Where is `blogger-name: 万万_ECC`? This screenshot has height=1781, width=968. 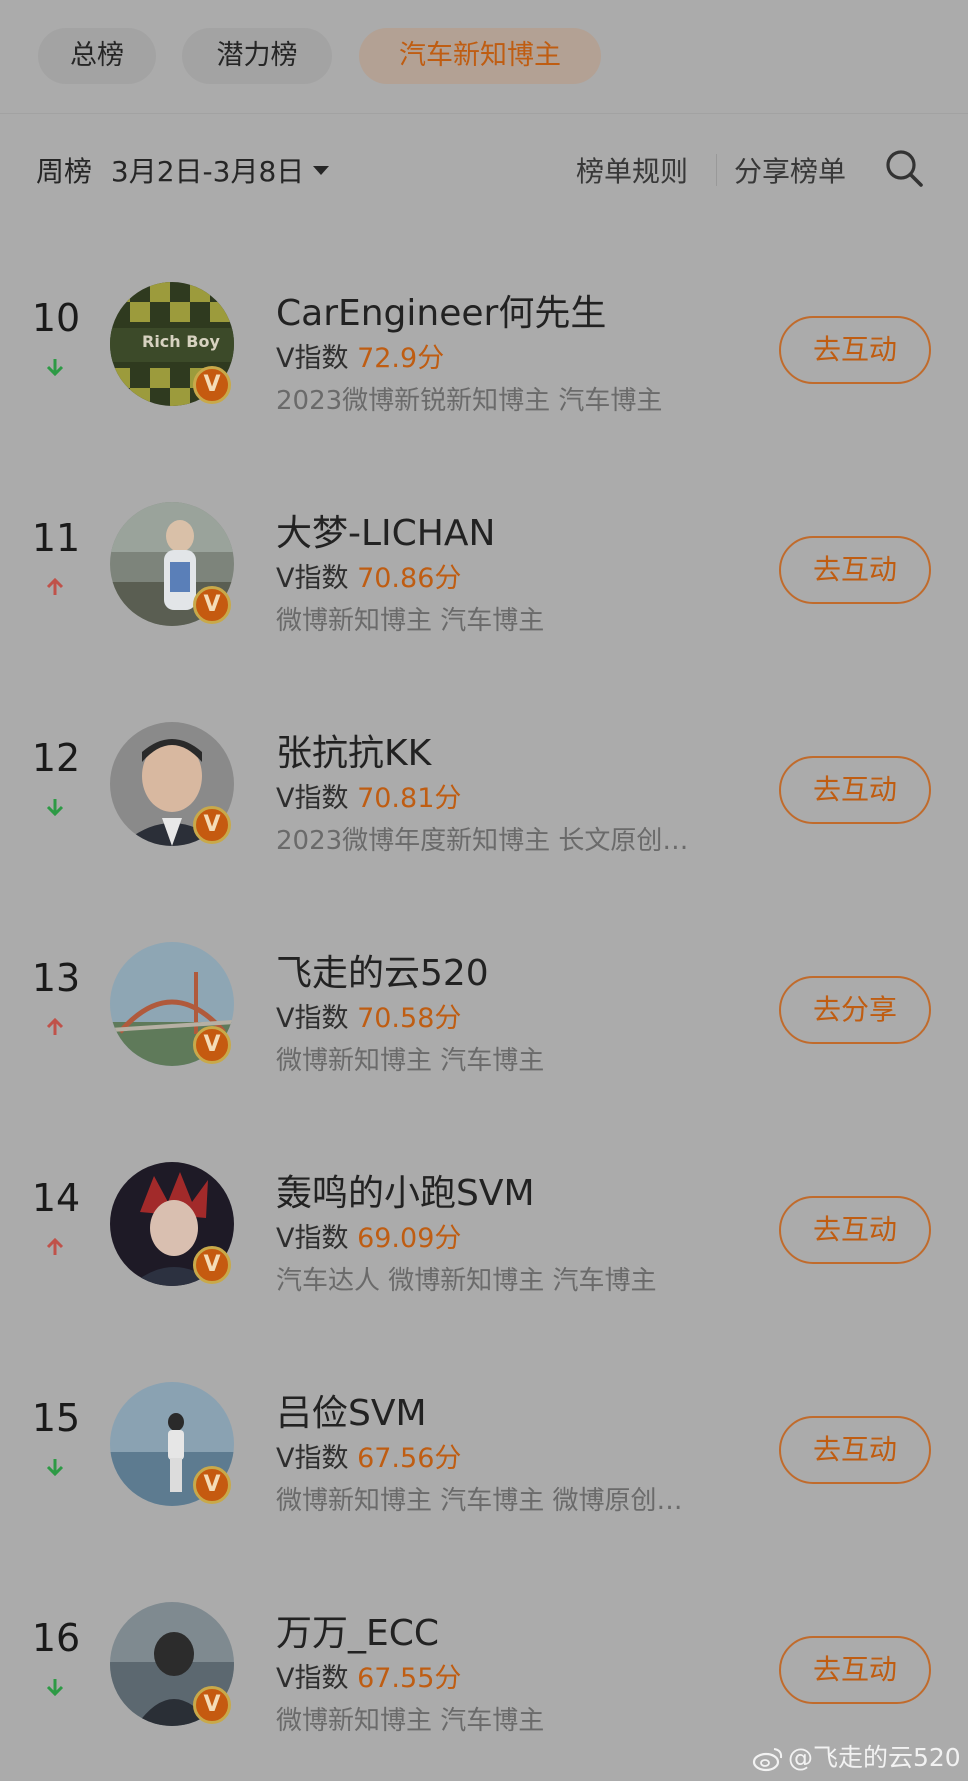 blogger-name: 万万_ECC is located at coordinates (357, 1630).